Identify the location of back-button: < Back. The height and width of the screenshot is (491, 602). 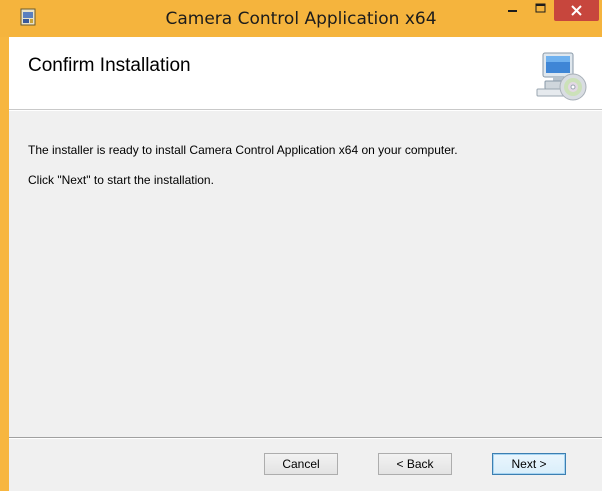
(415, 464).